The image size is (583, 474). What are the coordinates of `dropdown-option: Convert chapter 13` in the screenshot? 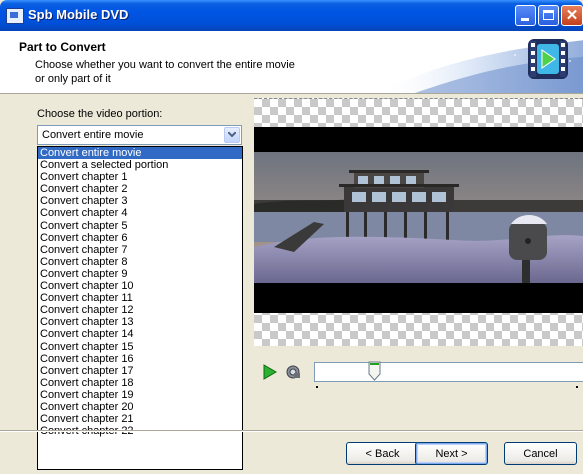 It's located at (140, 322).